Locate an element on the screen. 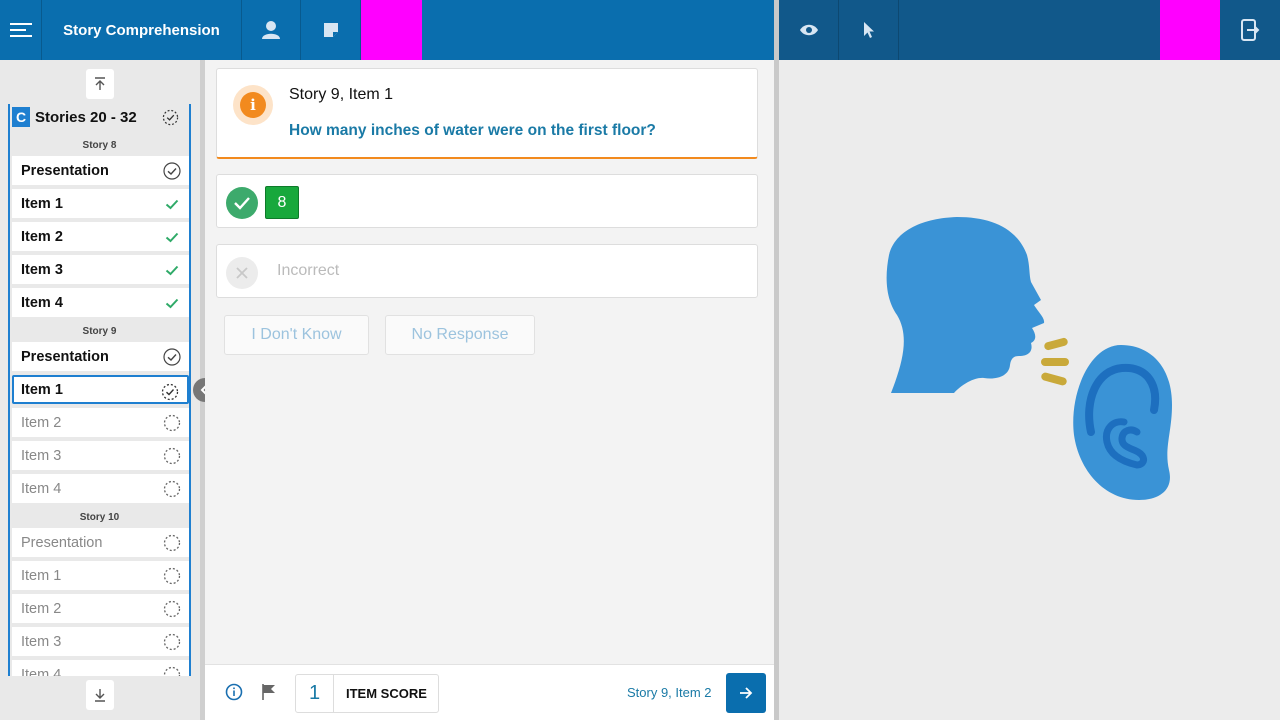  exit-tablet-icon is located at coordinates (1250, 30).